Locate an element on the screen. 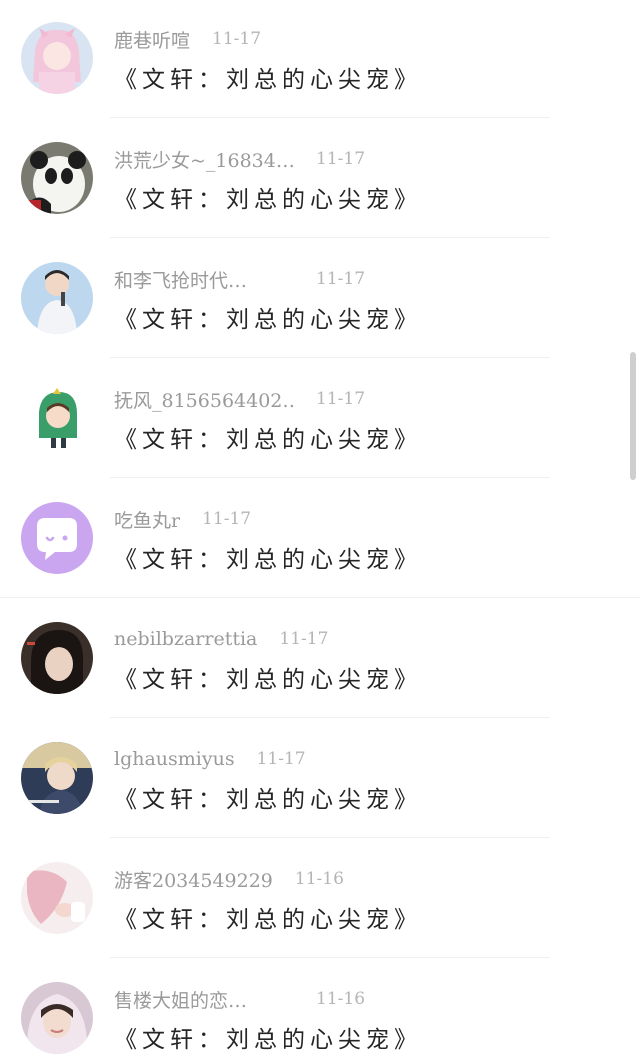 This screenshot has height=1060, width=640. comment-meta: 洪荒少女~_16834… 11-17 is located at coordinates (239, 159).